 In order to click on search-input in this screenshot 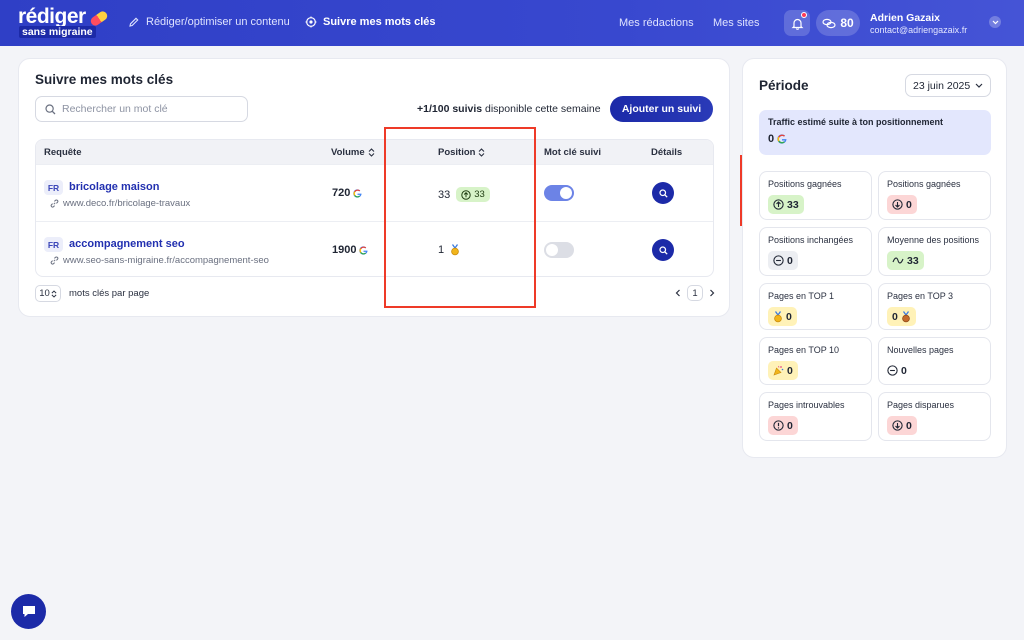, I will do `click(147, 109)`.